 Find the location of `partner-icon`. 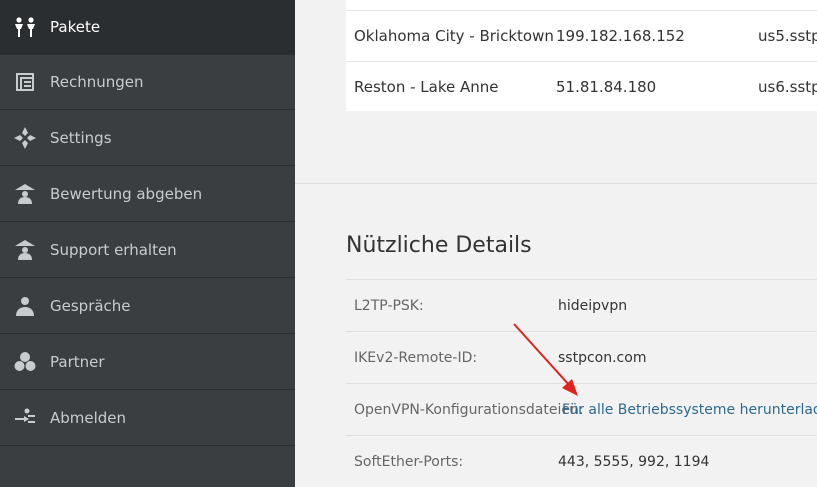

partner-icon is located at coordinates (25, 362).